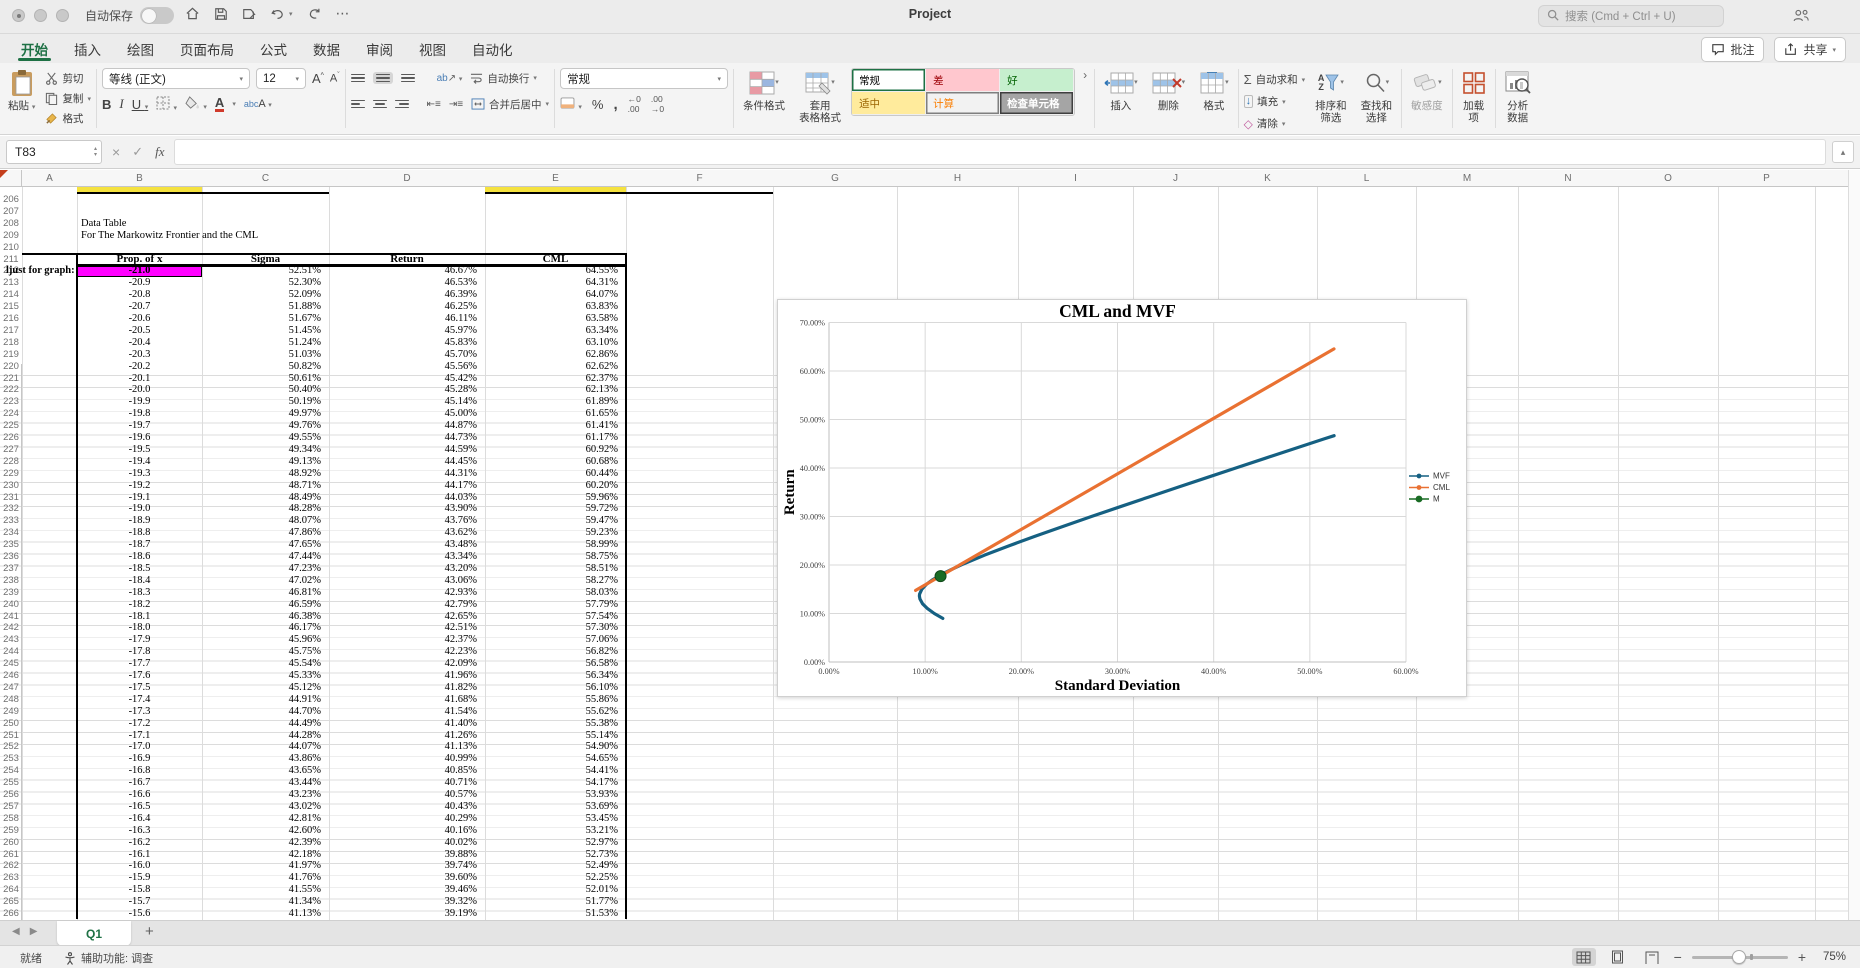 This screenshot has width=1860, height=968. Describe the element at coordinates (261, 462) in the screenshot. I see `cell-sigma: 49.13%` at that location.